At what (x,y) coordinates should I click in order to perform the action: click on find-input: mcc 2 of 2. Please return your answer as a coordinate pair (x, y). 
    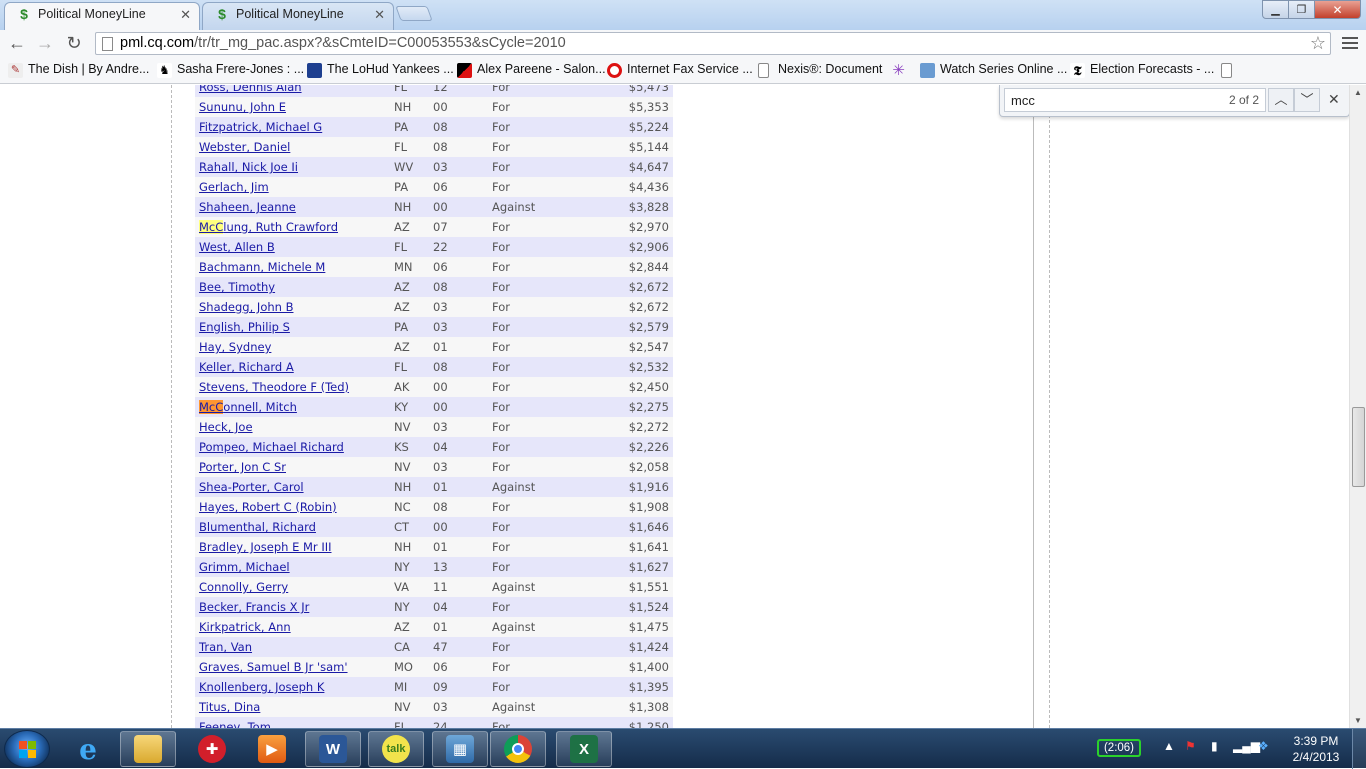
    Looking at the image, I should click on (1135, 100).